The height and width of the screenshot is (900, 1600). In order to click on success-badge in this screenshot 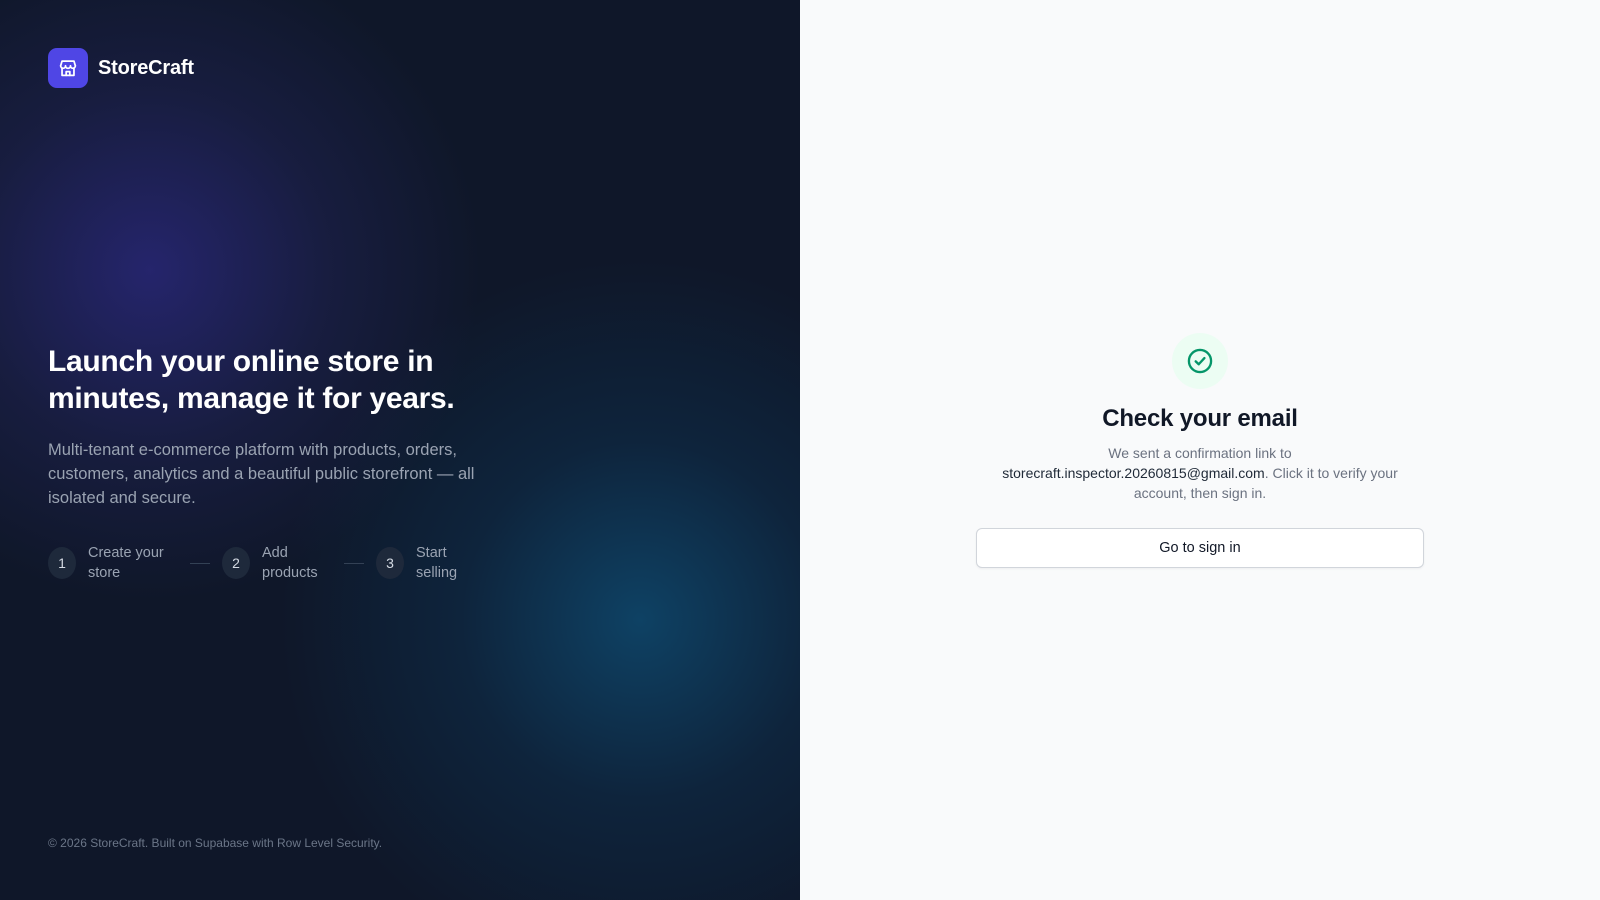, I will do `click(1200, 361)`.